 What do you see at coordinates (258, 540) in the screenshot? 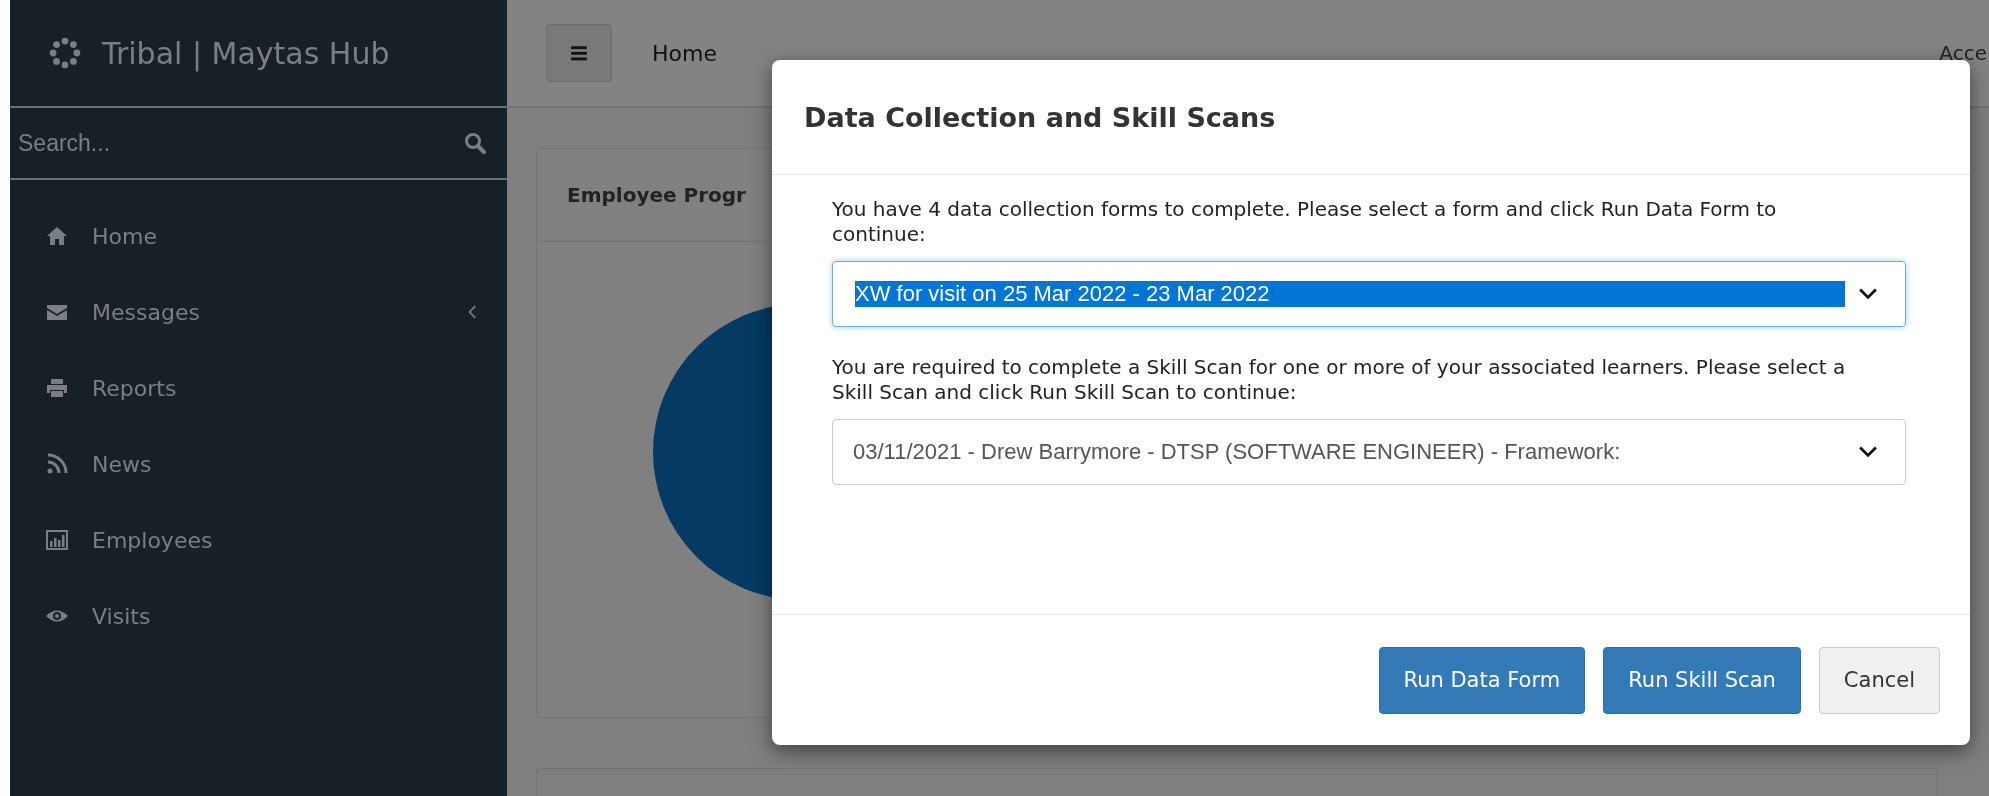
I see `sidebar-item: Employees` at bounding box center [258, 540].